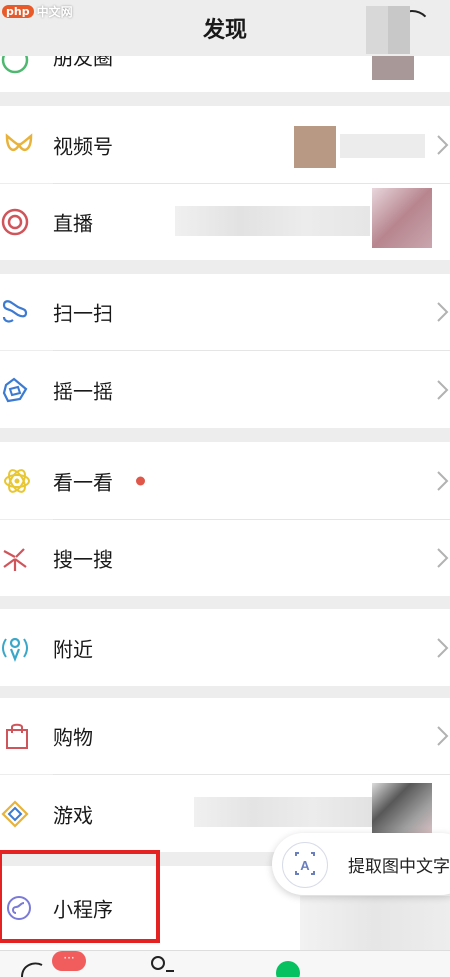  What do you see at coordinates (17, 480) in the screenshot?
I see `top-stories-icon` at bounding box center [17, 480].